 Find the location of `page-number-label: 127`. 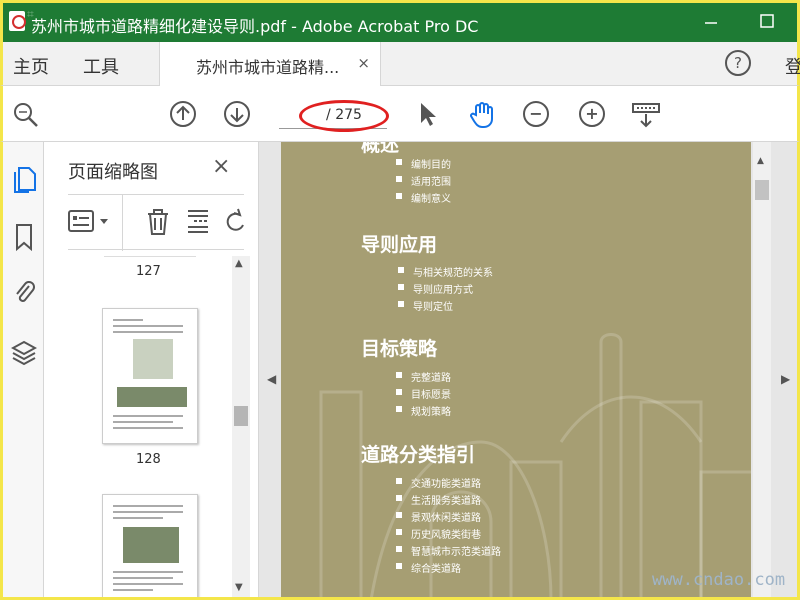

page-number-label: 127 is located at coordinates (148, 271).